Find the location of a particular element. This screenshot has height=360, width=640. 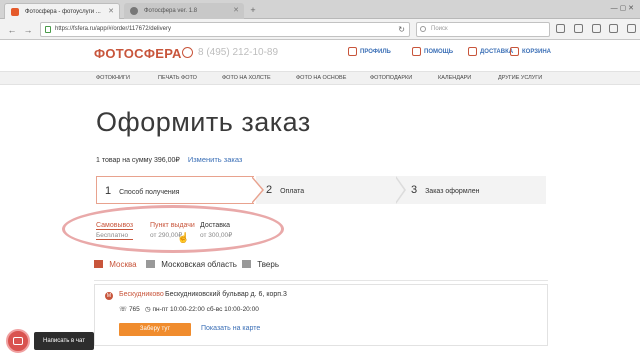

search-placeholder: Поиск is located at coordinates (439, 29).